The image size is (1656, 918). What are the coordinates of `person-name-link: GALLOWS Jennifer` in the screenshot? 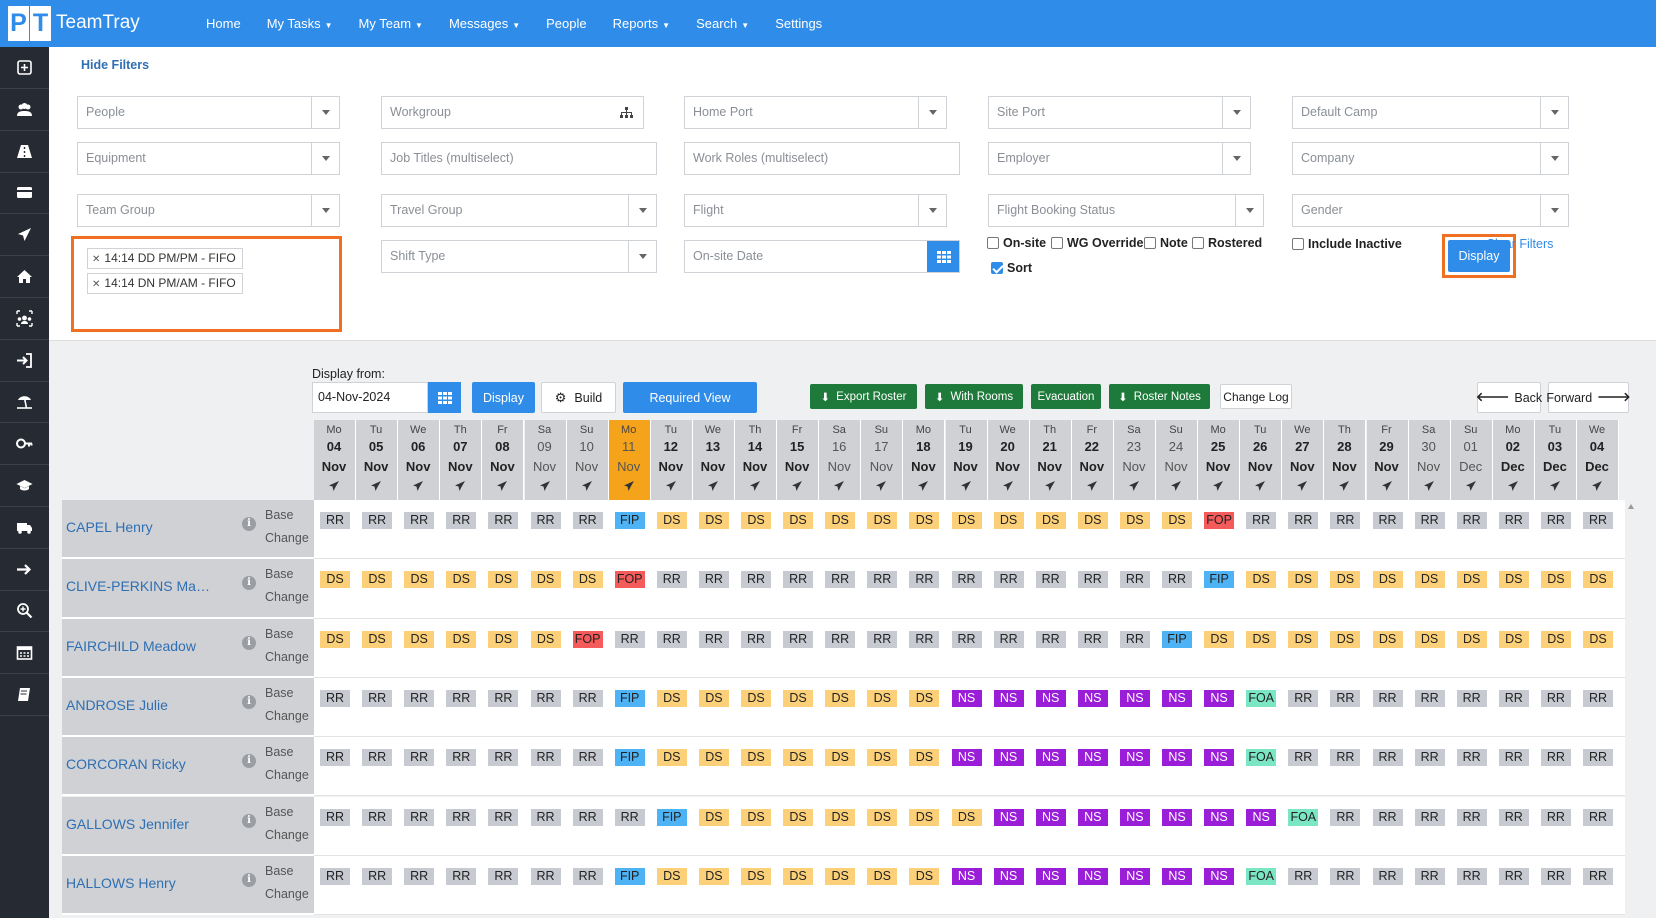 It's located at (138, 824).